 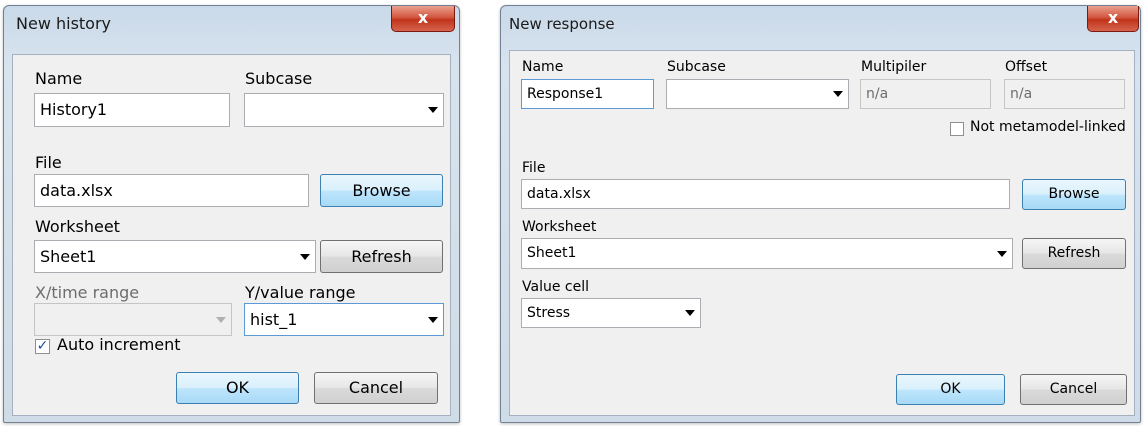 What do you see at coordinates (559, 227) in the screenshot?
I see `response-worksheet-label: Worksheet` at bounding box center [559, 227].